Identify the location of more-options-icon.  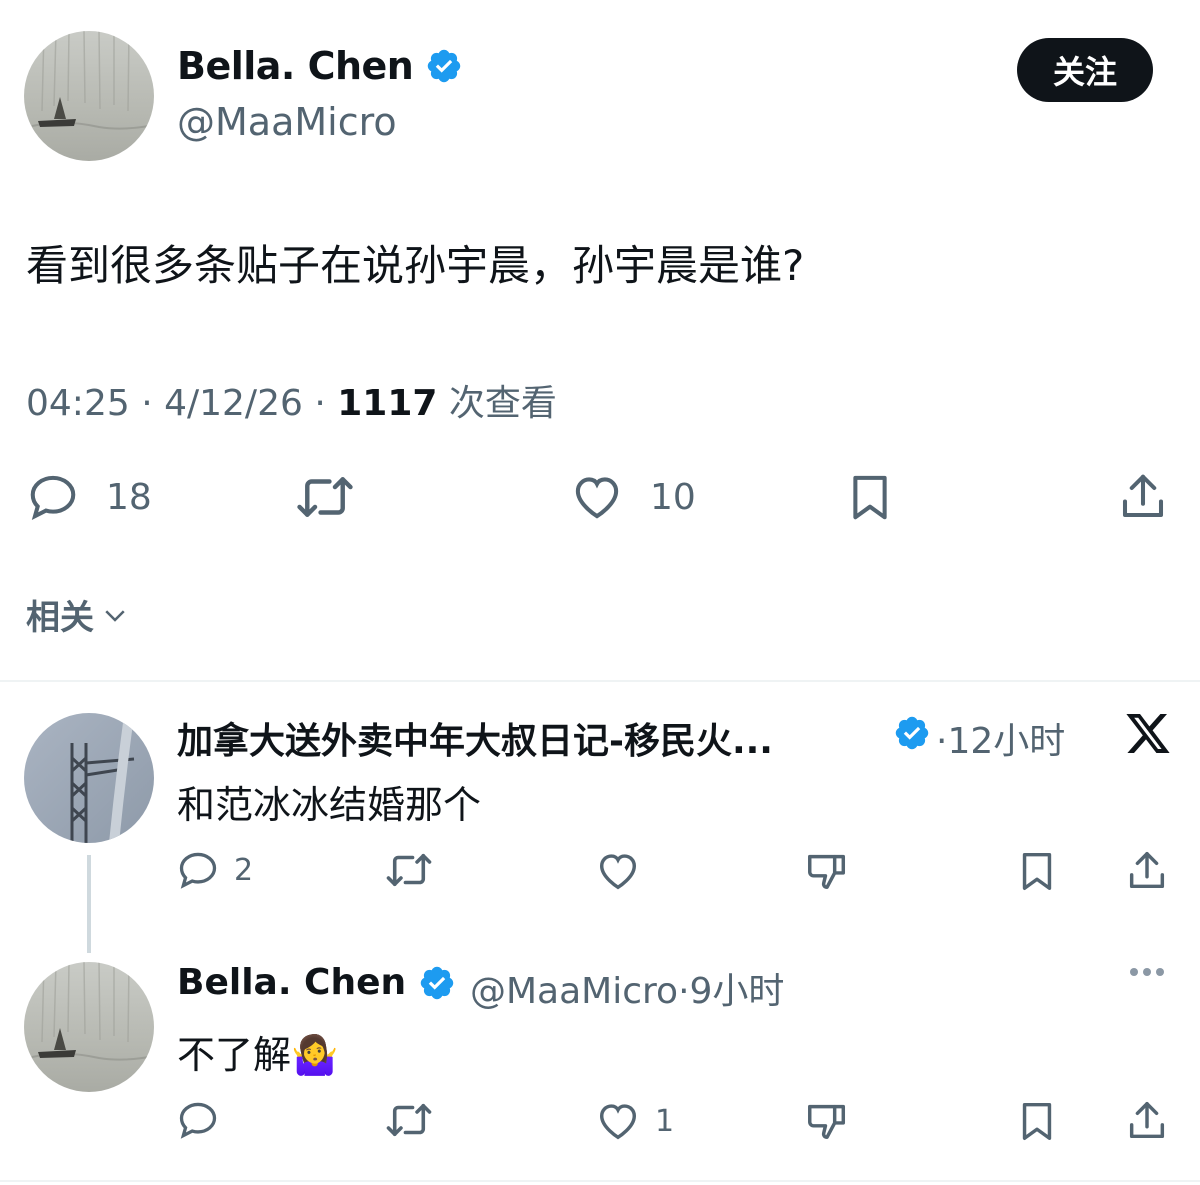
(1147, 972).